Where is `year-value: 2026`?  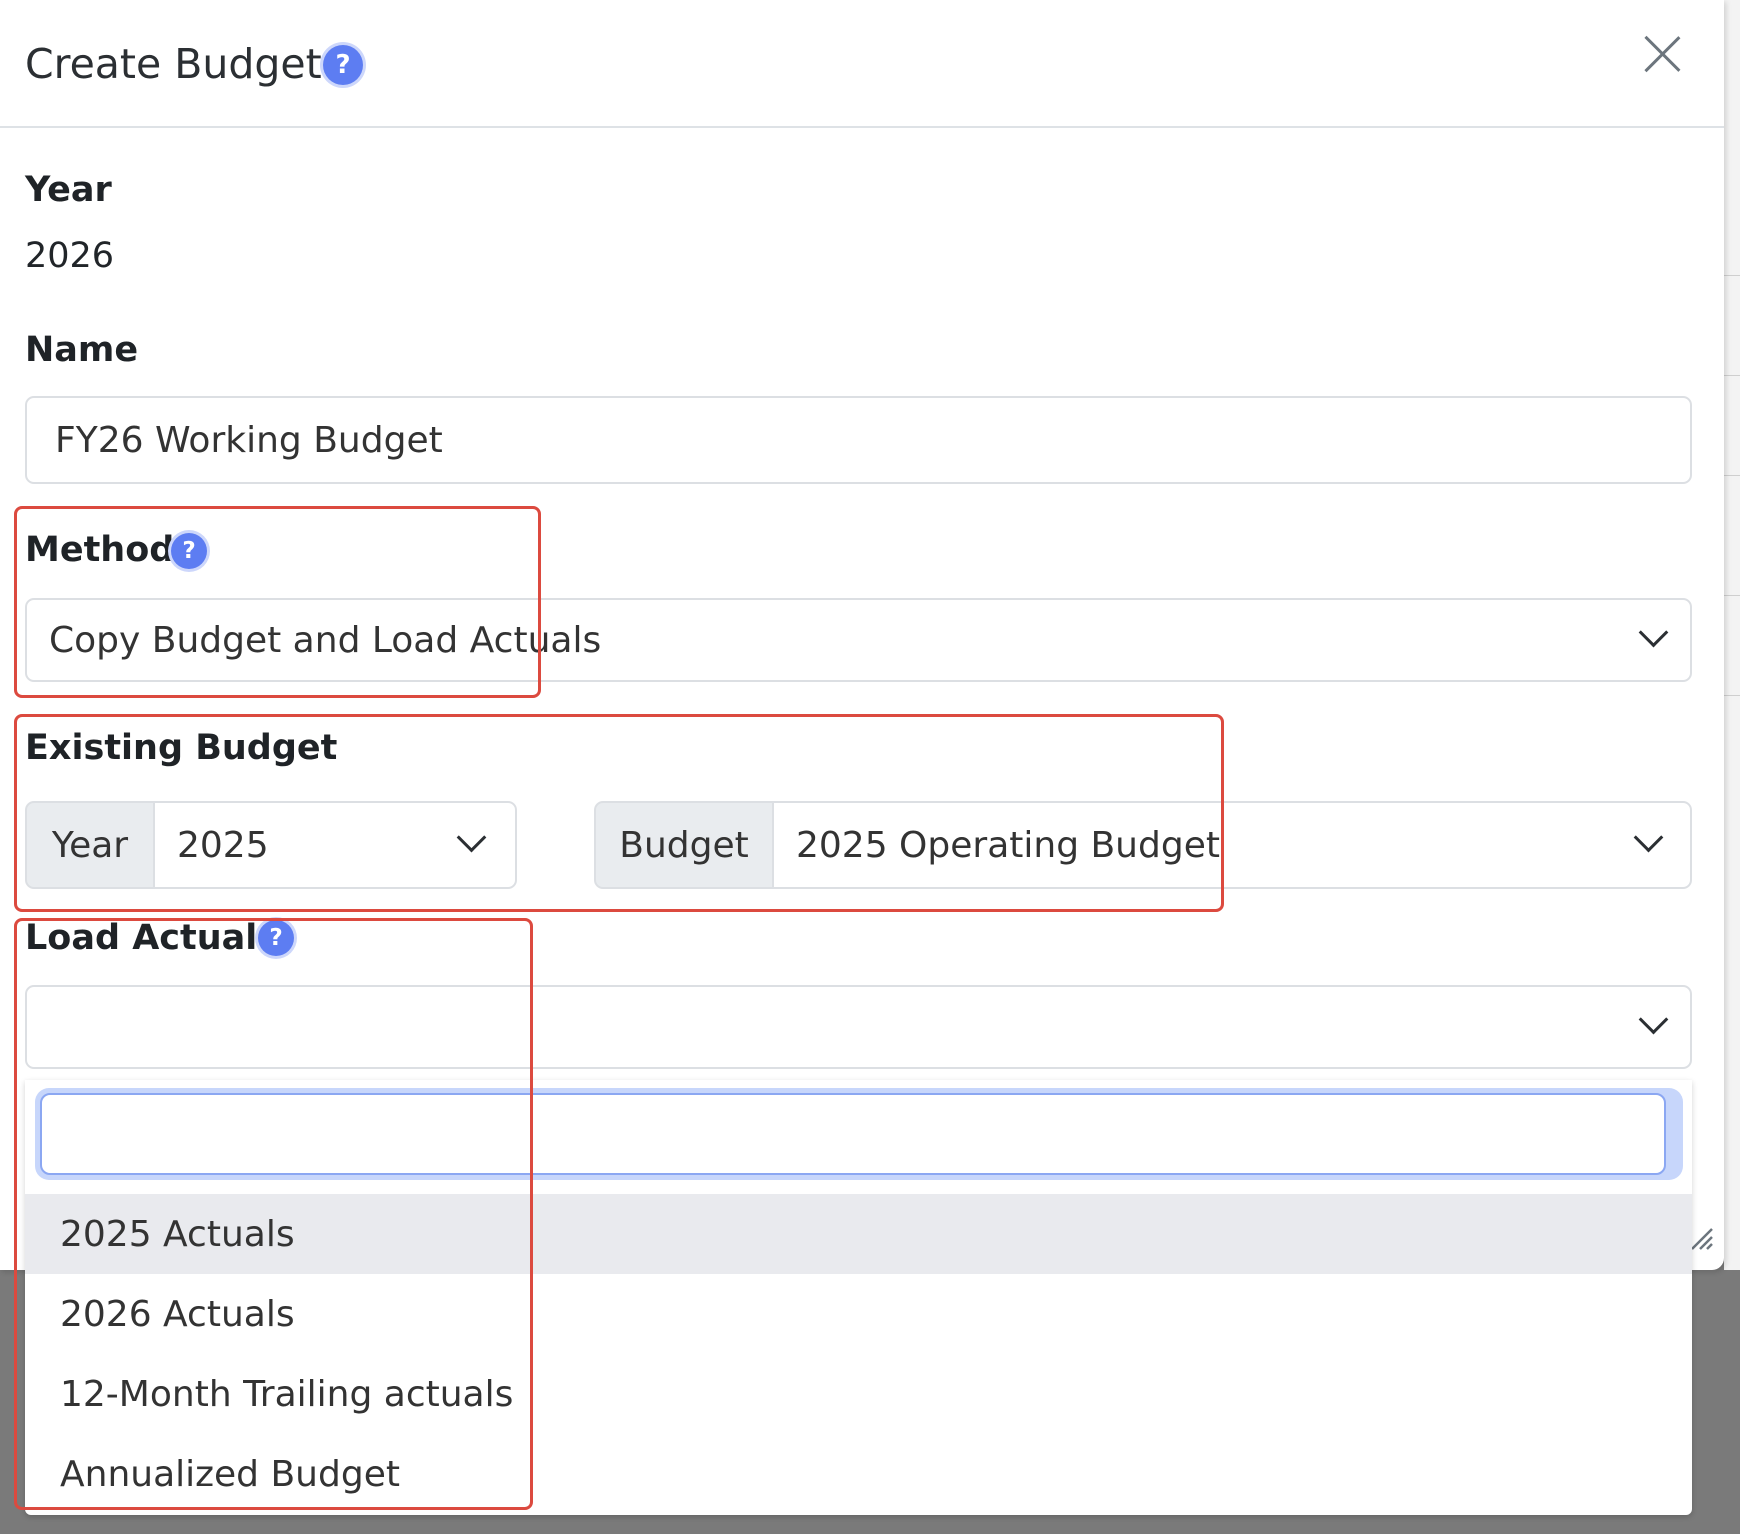 year-value: 2026 is located at coordinates (70, 256).